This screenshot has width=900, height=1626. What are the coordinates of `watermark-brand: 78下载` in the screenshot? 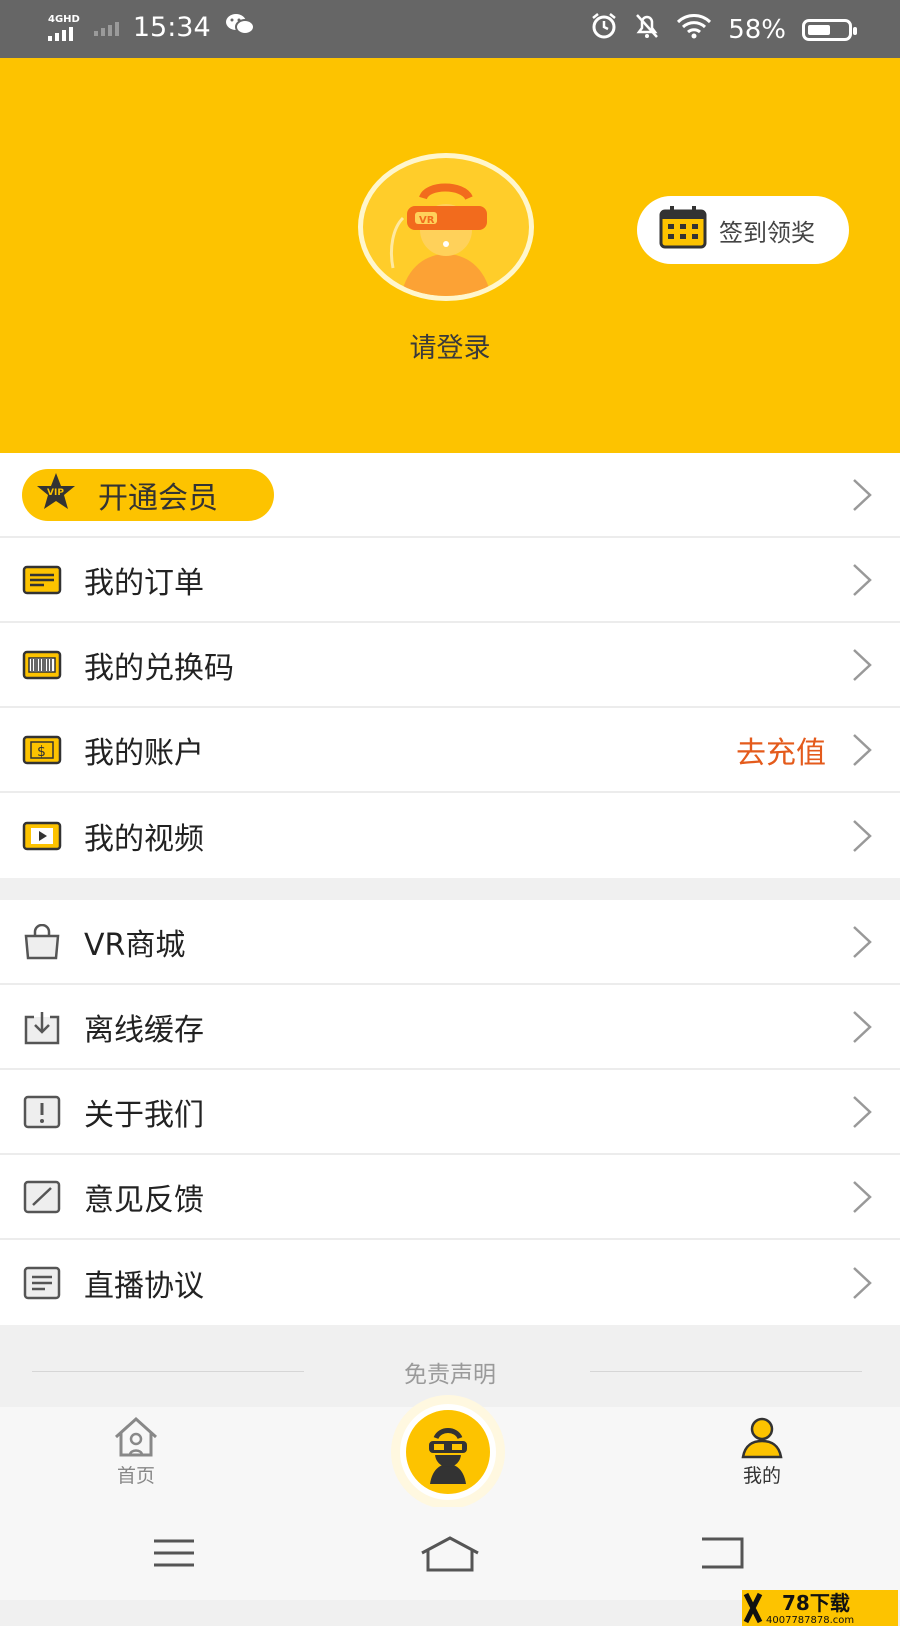 It's located at (816, 1603).